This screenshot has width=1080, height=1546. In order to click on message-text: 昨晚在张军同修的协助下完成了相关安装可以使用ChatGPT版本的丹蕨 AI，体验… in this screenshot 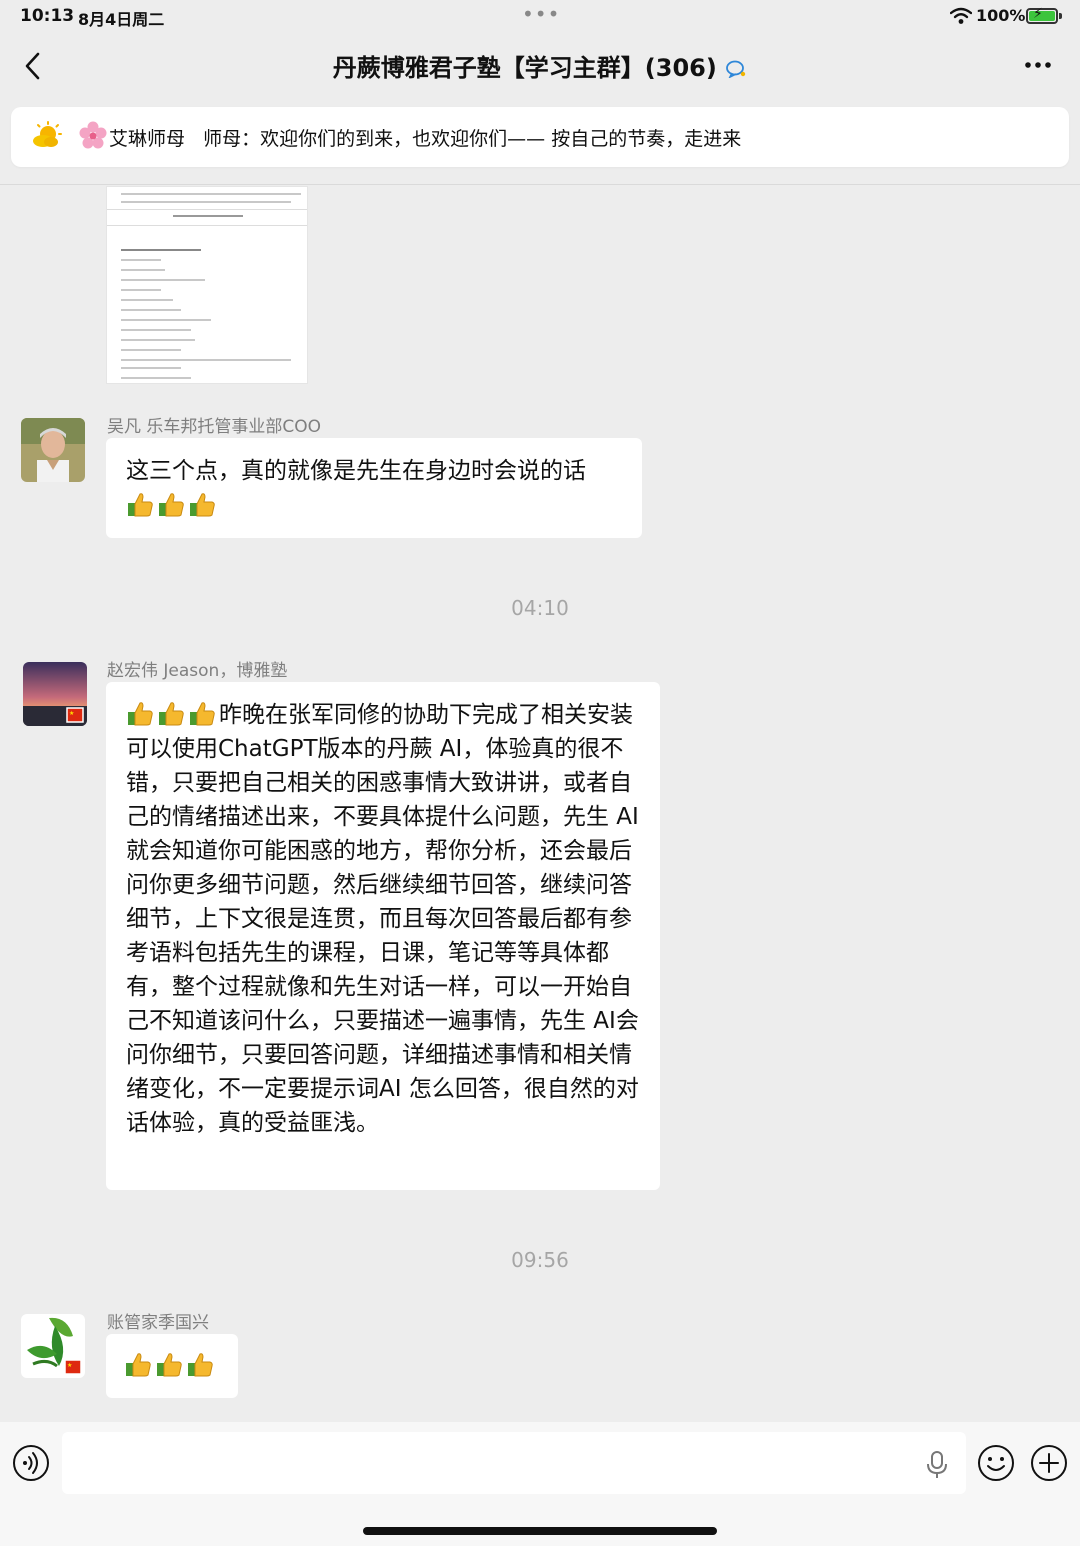, I will do `click(382, 919)`.